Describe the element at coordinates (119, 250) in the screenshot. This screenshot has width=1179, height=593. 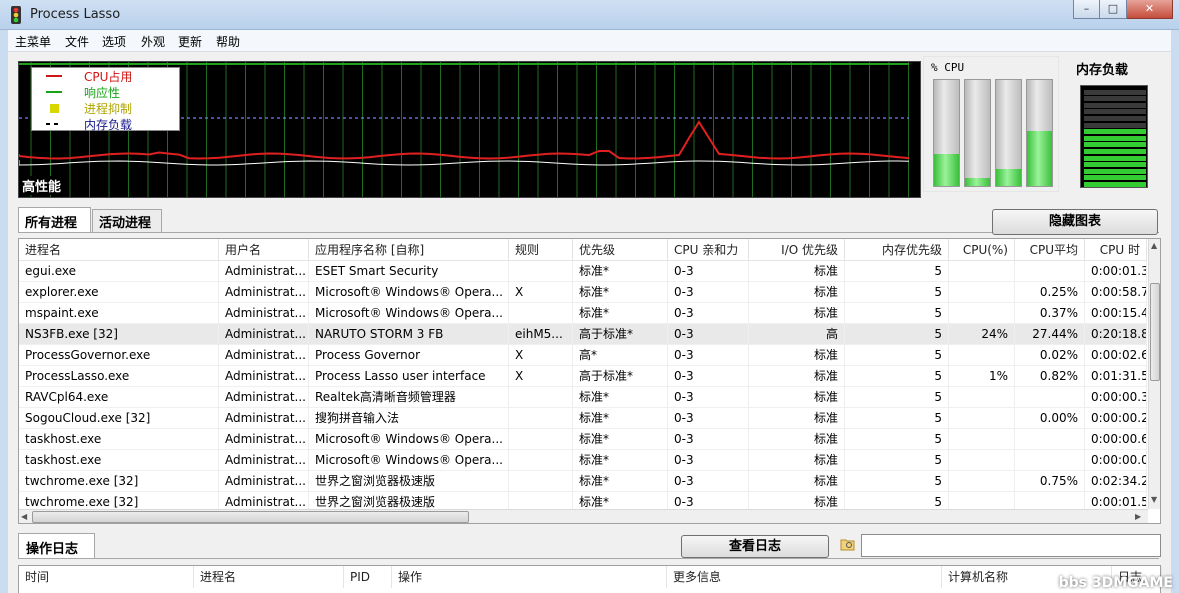
I see `column-header: 进程名` at that location.